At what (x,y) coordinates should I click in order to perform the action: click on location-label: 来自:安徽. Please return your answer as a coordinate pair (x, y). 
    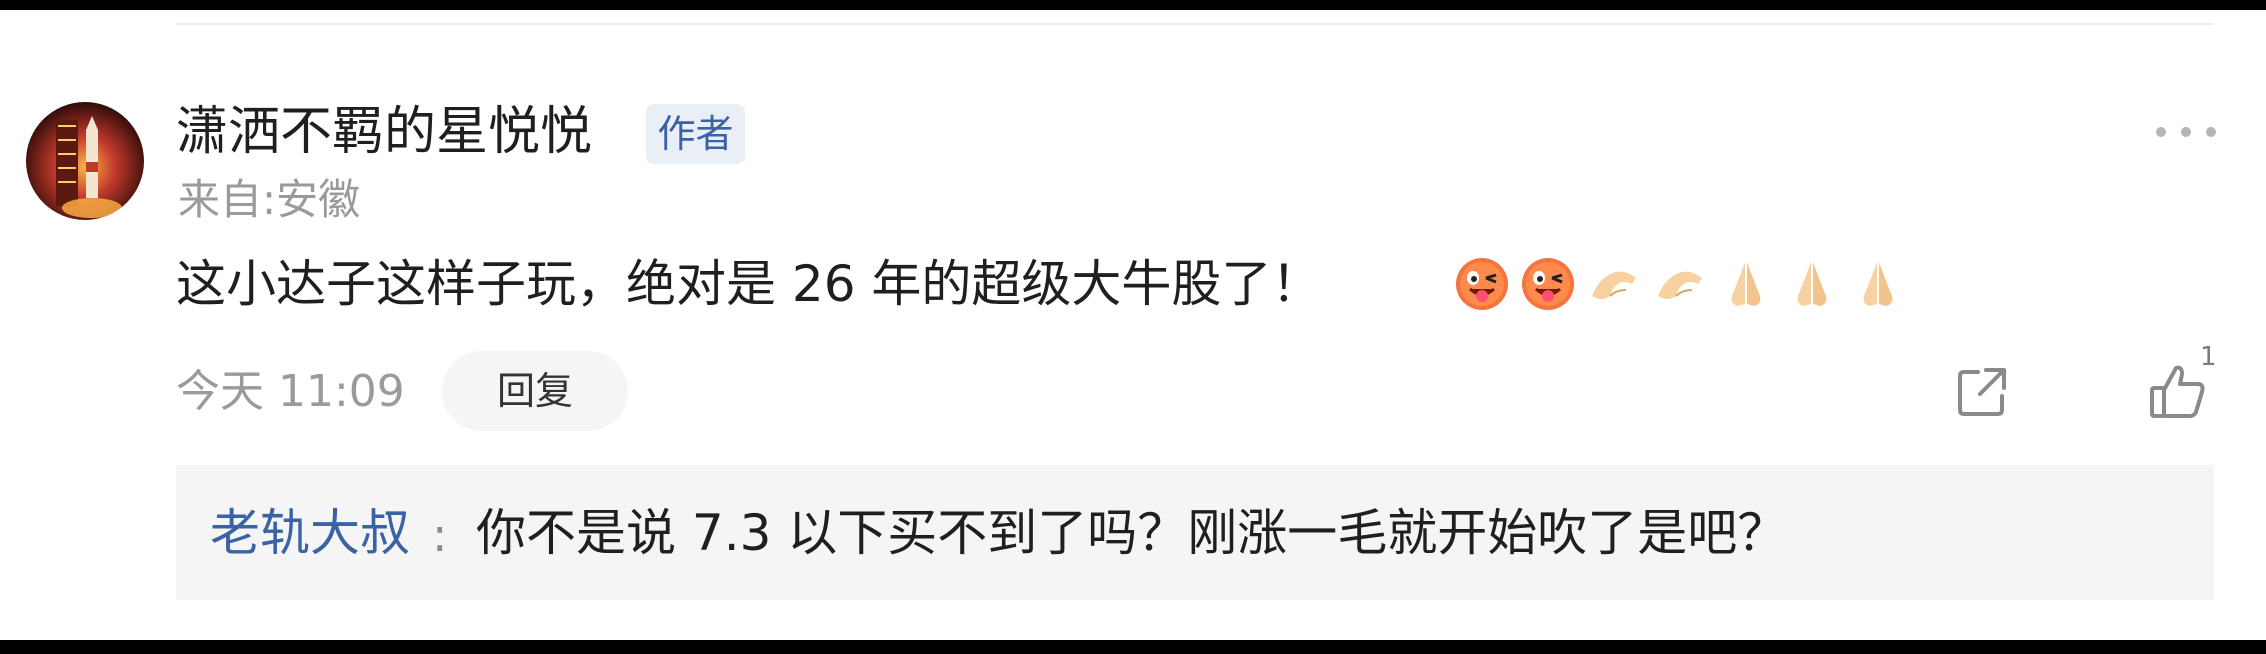
    Looking at the image, I should click on (269, 199).